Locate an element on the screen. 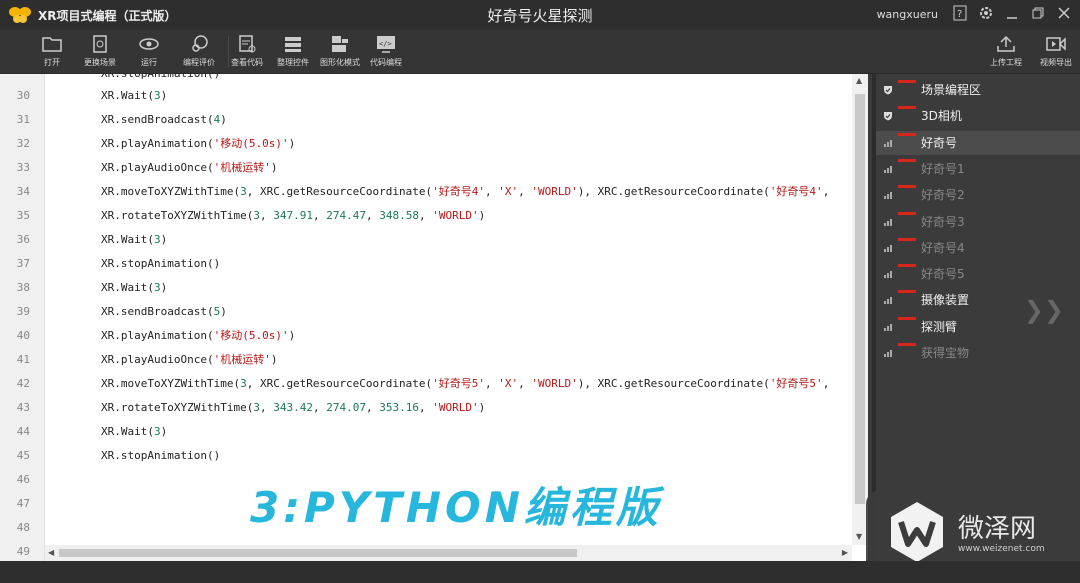 This screenshot has height=583, width=1080. status-bar is located at coordinates (540, 572).